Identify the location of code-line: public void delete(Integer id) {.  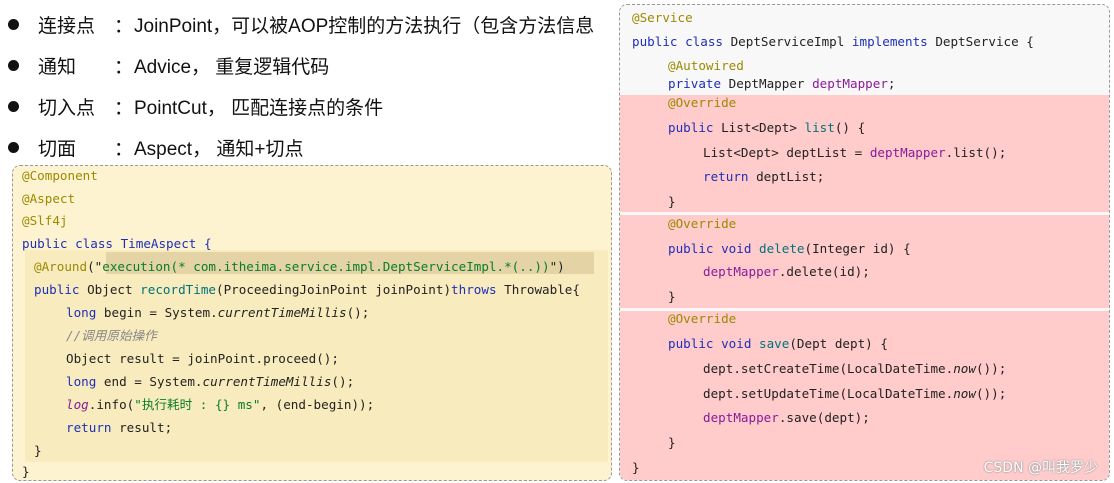
(789, 248).